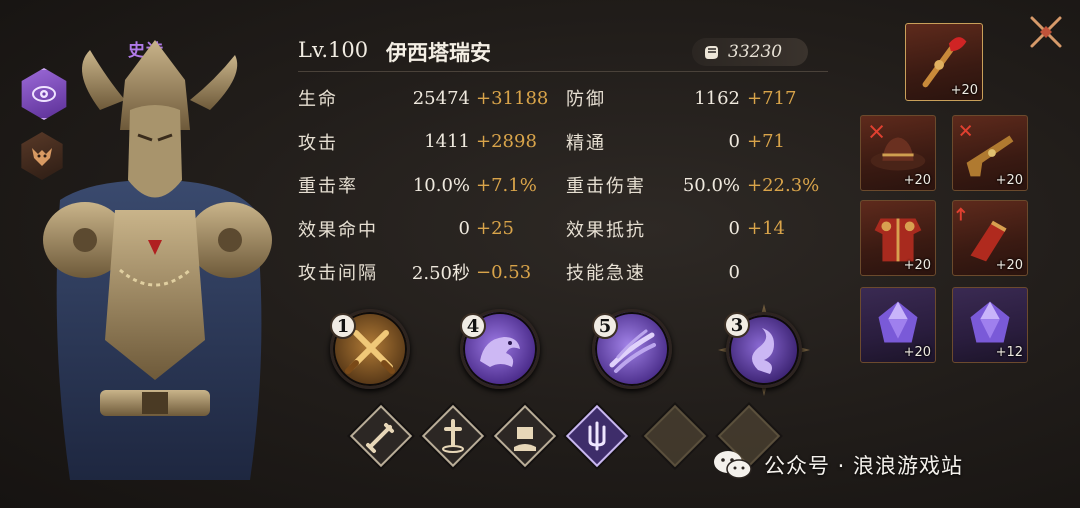  Describe the element at coordinates (343, 326) in the screenshot. I see `skill-rank-badge: 1` at that location.